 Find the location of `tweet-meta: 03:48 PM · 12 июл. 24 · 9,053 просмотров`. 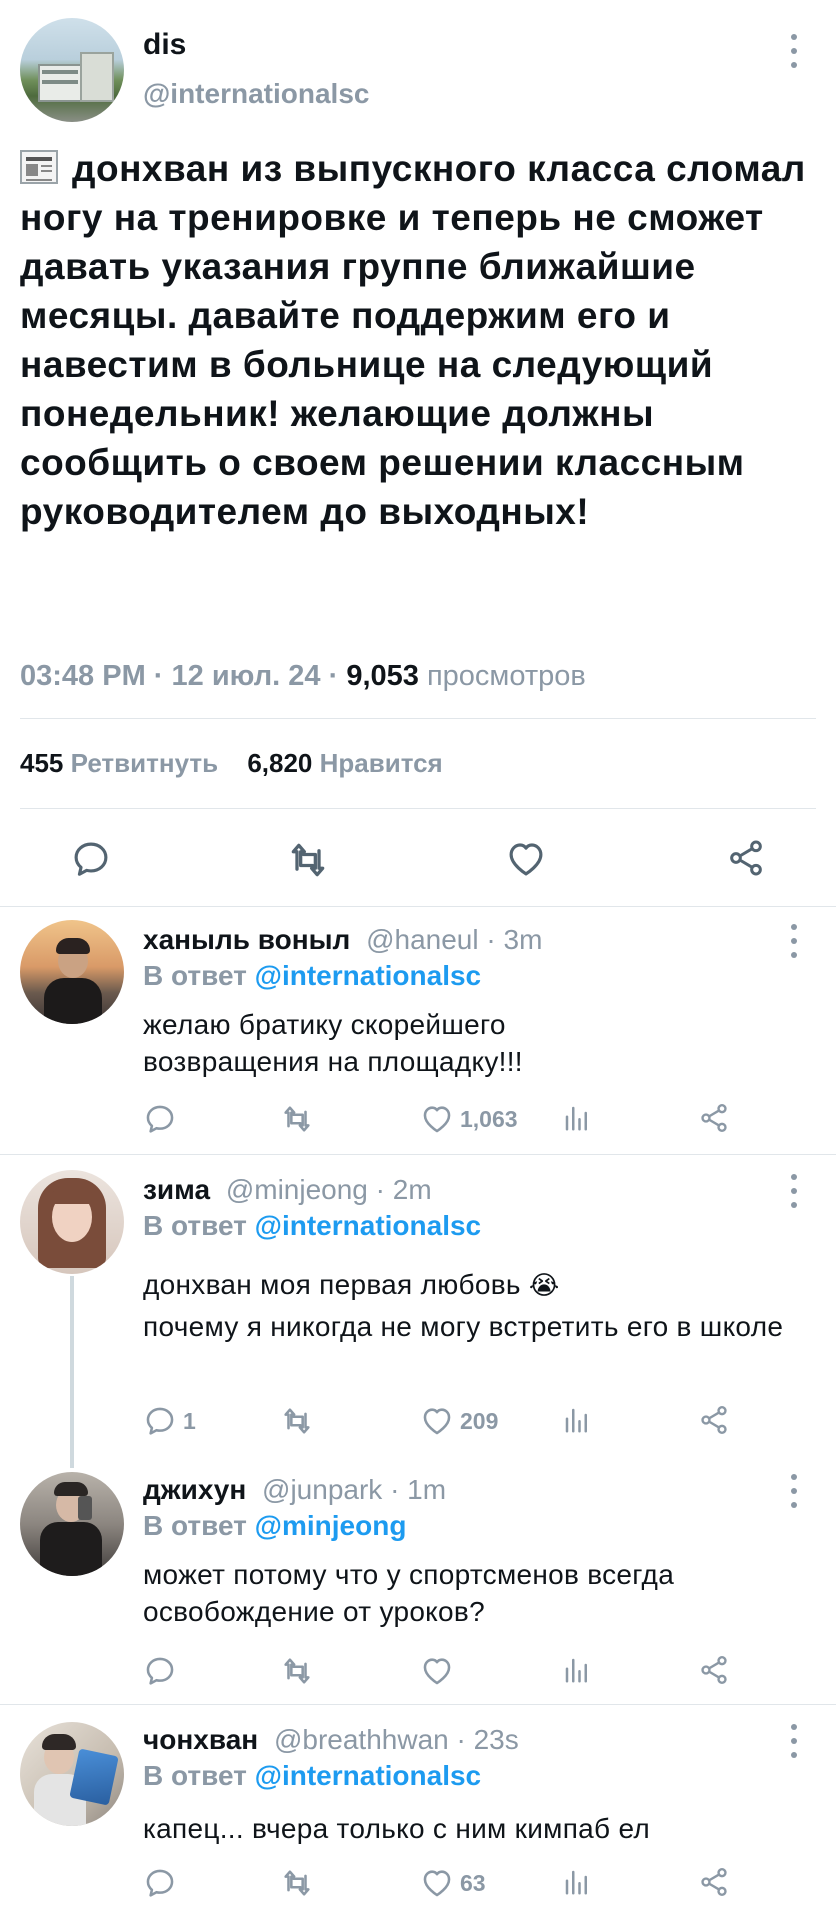

tweet-meta: 03:48 PM · 12 июл. 24 · 9,053 просмотров is located at coordinates (303, 676).